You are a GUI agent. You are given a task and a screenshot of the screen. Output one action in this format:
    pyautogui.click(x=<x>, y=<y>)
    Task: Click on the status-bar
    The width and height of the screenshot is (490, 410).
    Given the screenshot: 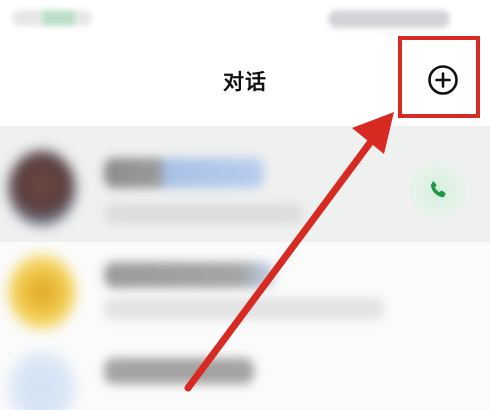 What is the action you would take?
    pyautogui.click(x=245, y=19)
    